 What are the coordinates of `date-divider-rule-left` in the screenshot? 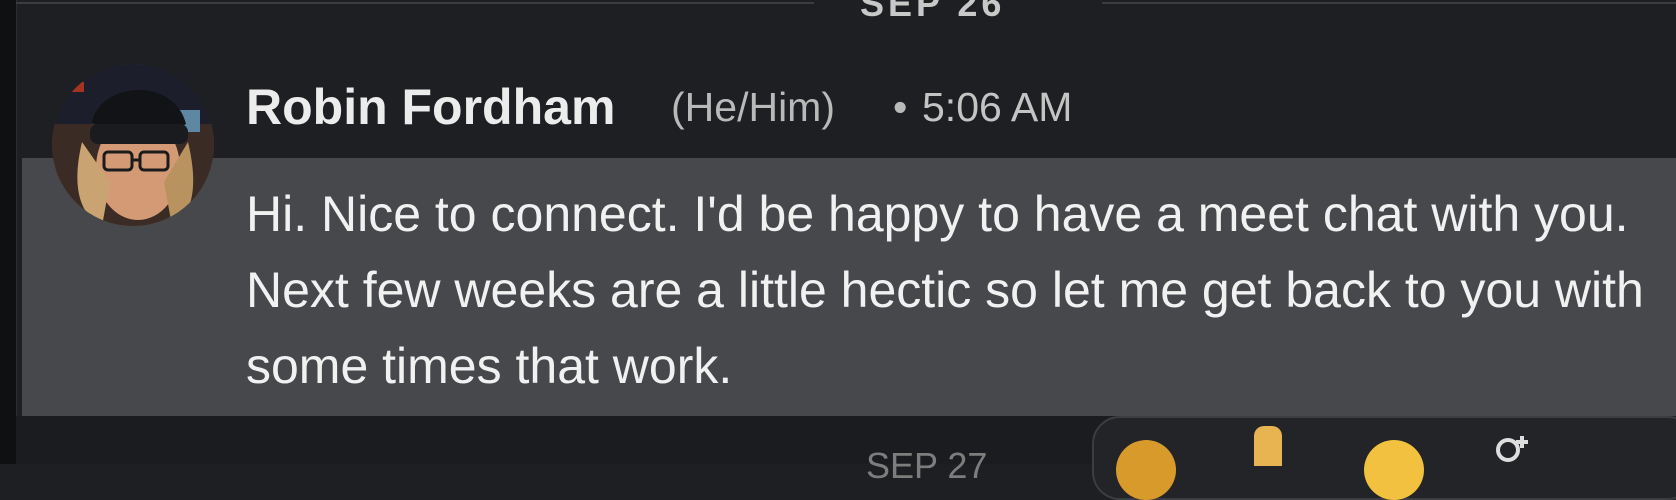 It's located at (415, 3).